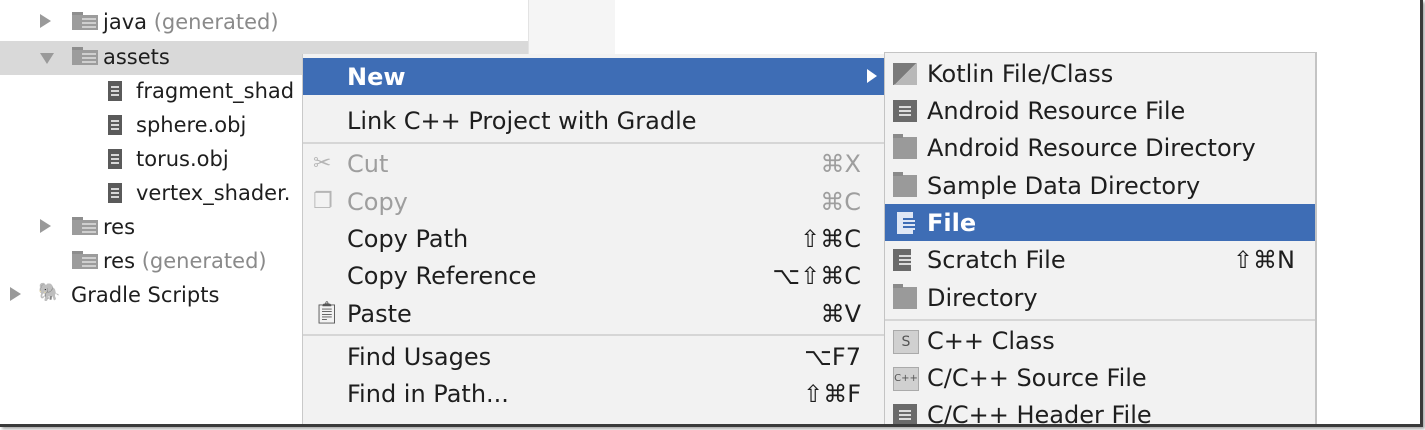  I want to click on submenu-item-sample-data-directory: Sample Data Directory, so click(1100, 185).